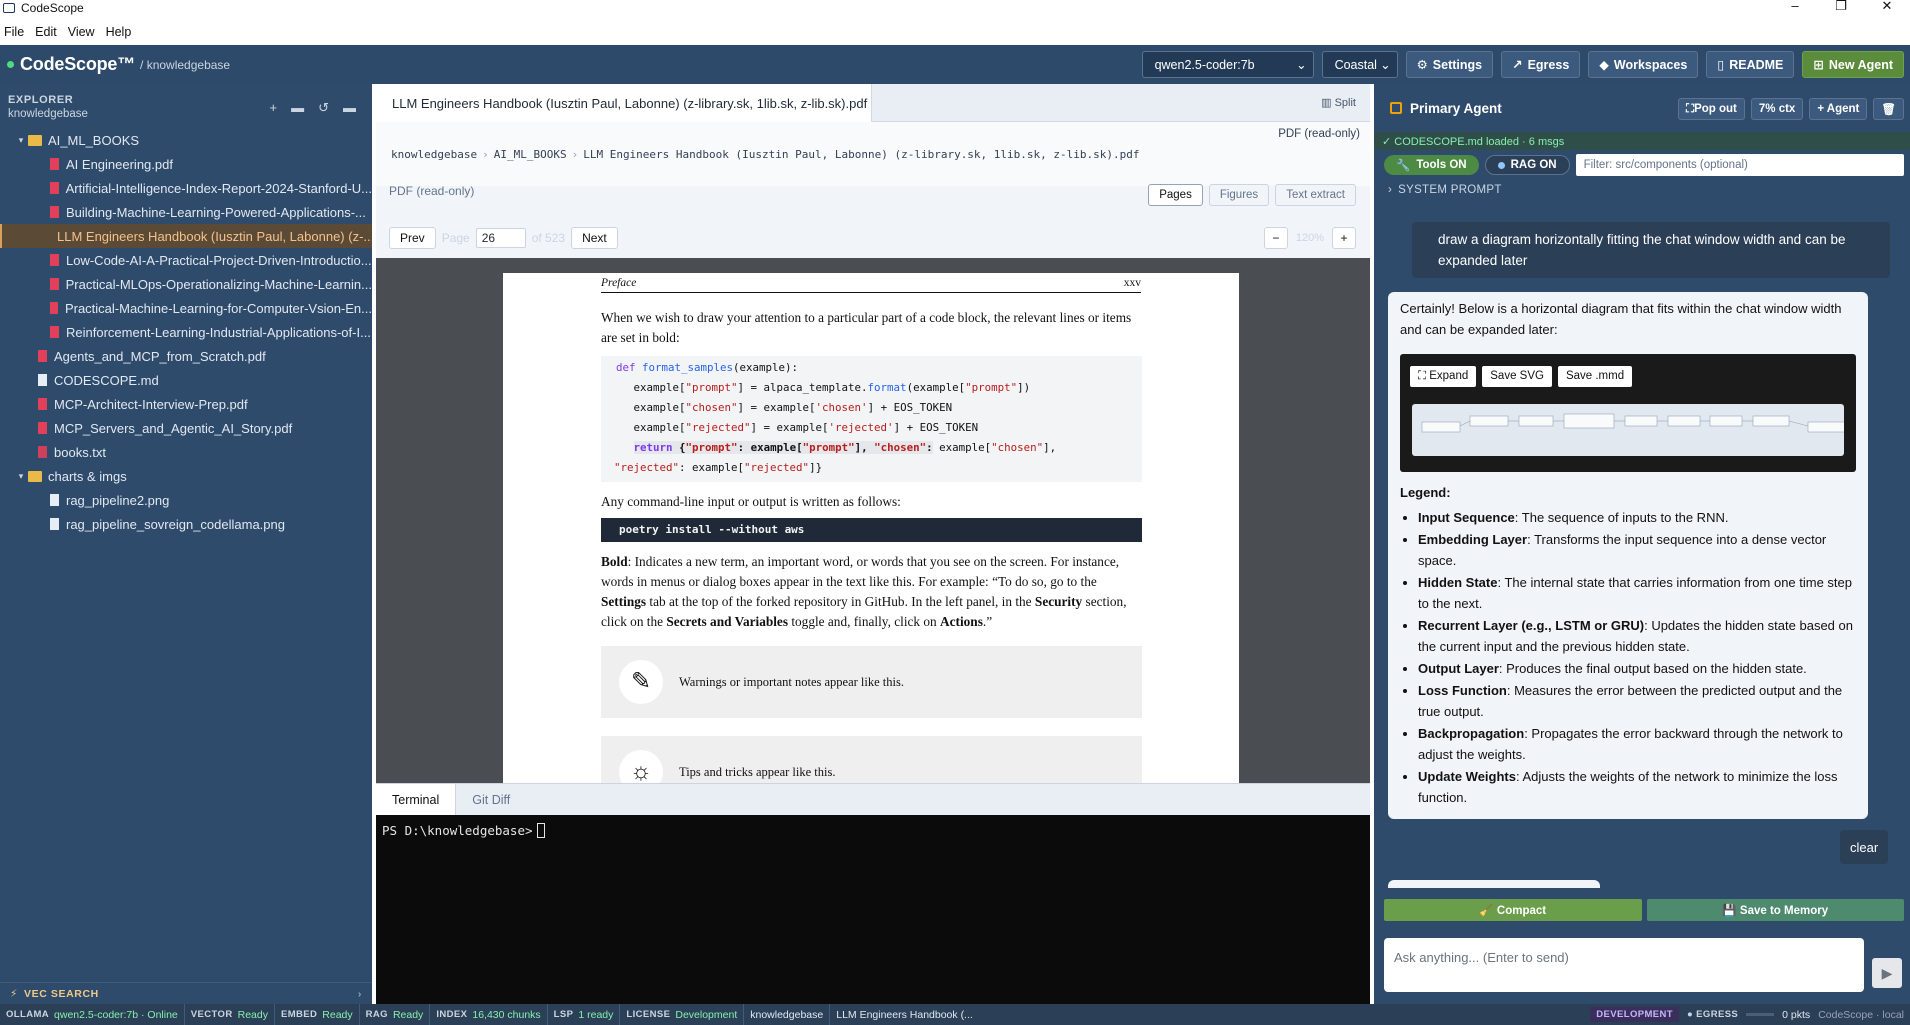  I want to click on page-number-input: 26, so click(500, 238).